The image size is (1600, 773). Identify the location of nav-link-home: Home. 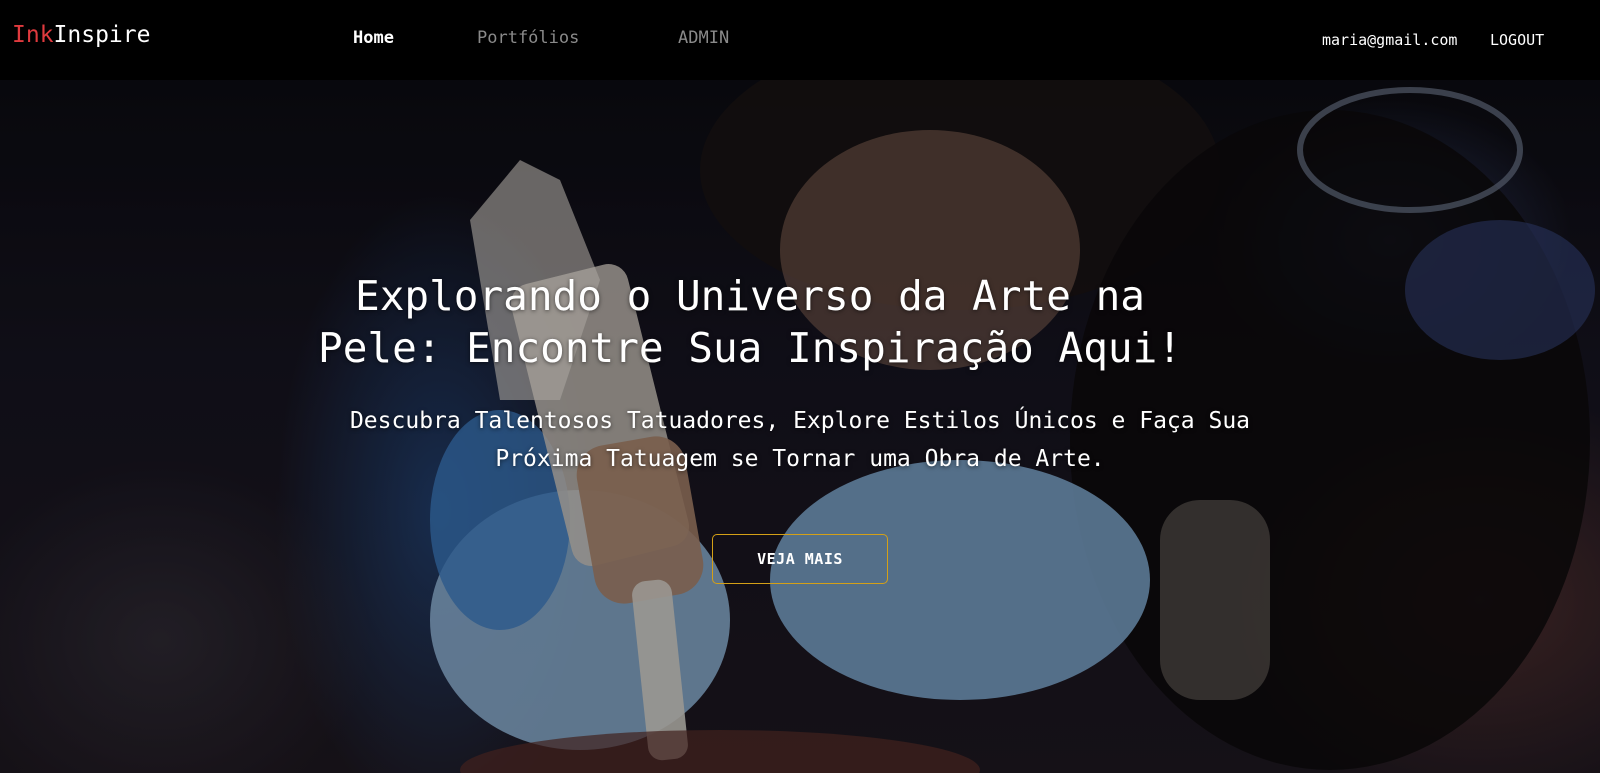
(373, 38).